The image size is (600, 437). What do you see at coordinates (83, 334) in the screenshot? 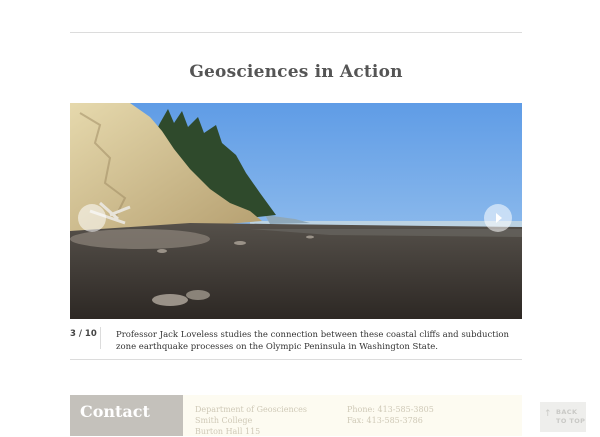
I see `slide-counter: 3 / 10` at bounding box center [83, 334].